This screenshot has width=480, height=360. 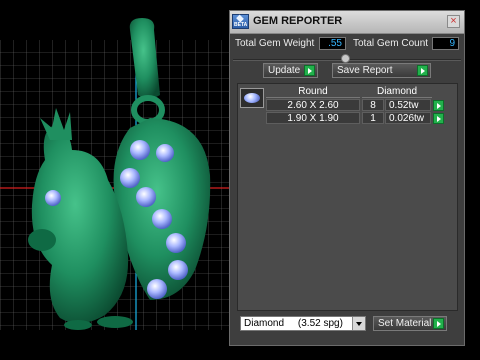 What do you see at coordinates (445, 43) in the screenshot?
I see `total-gem-count-value: 9` at bounding box center [445, 43].